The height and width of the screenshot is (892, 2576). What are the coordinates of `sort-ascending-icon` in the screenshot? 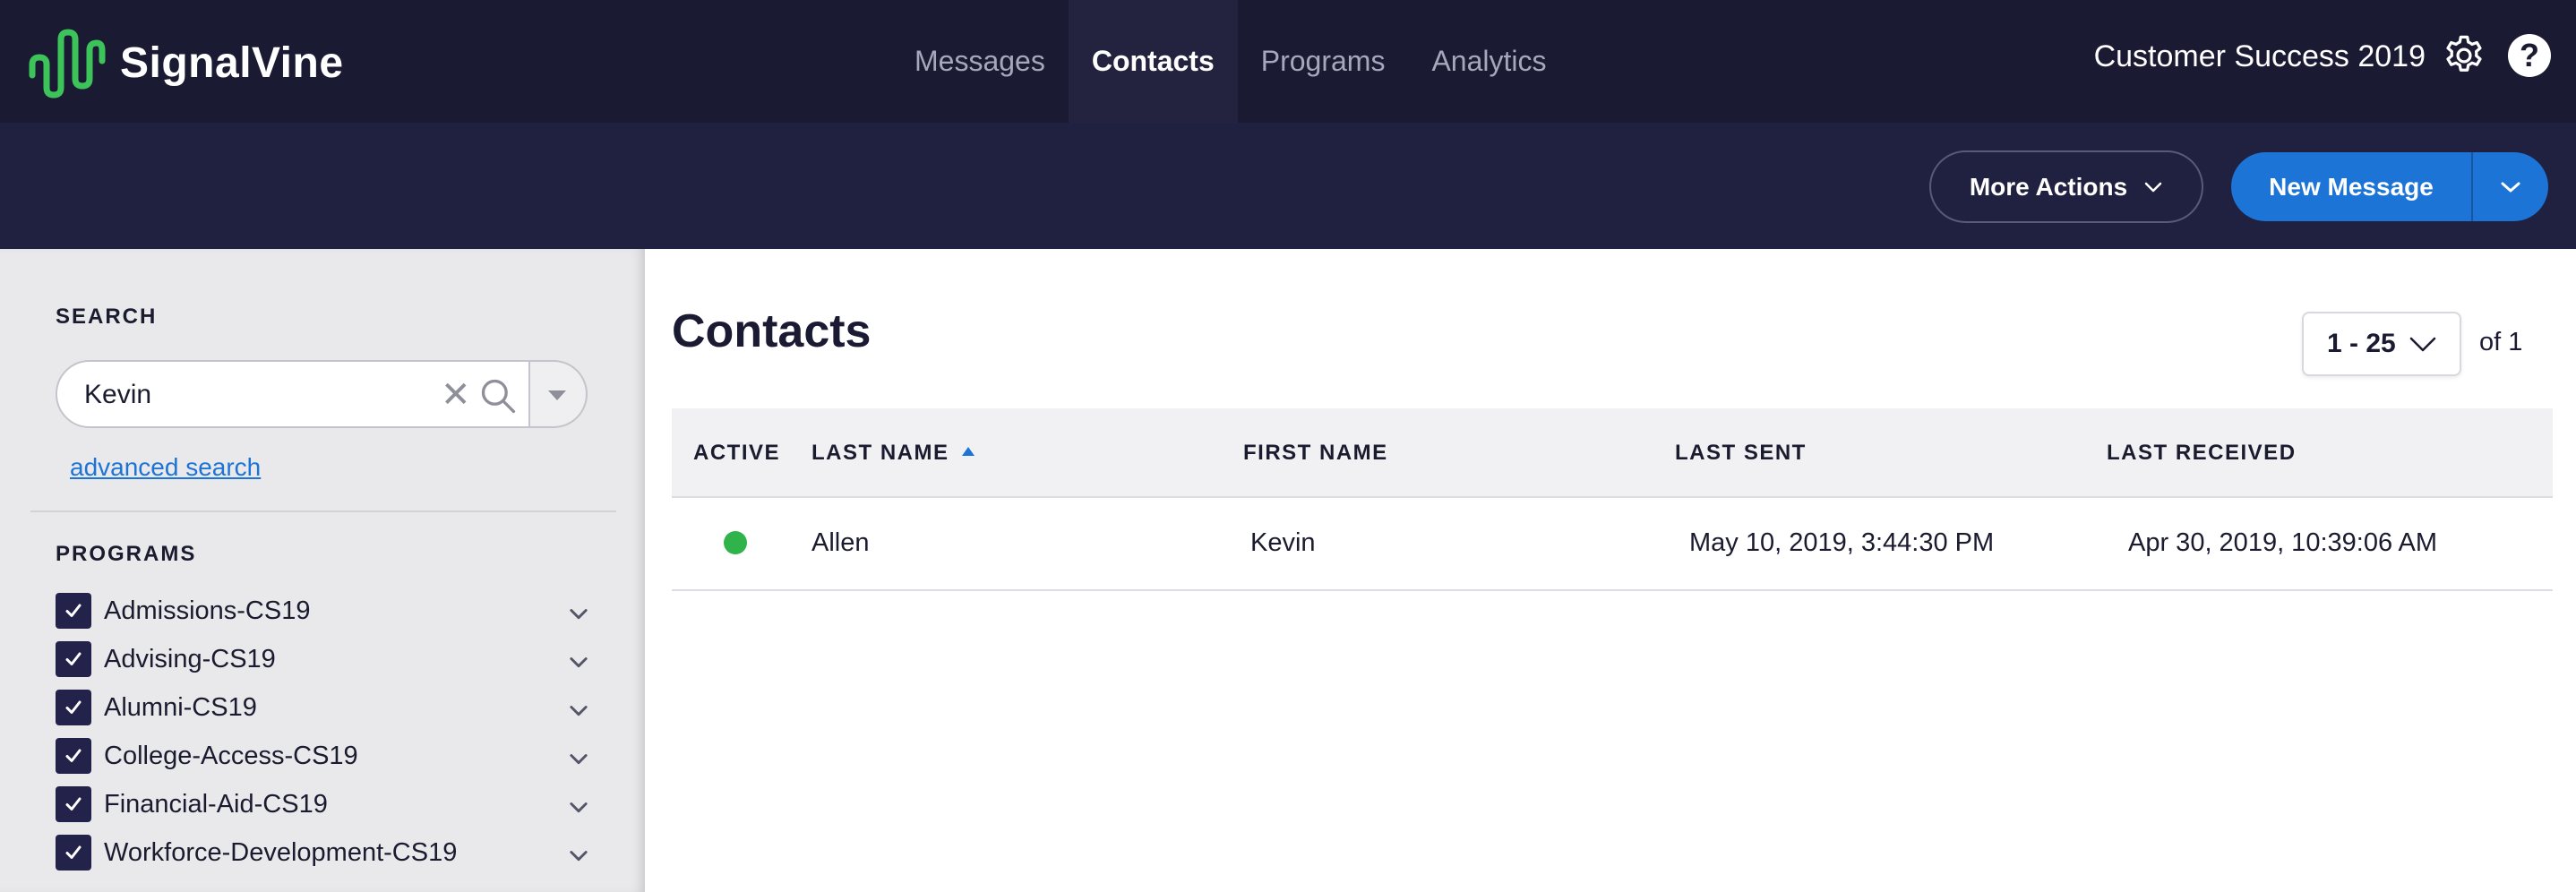 It's located at (968, 451).